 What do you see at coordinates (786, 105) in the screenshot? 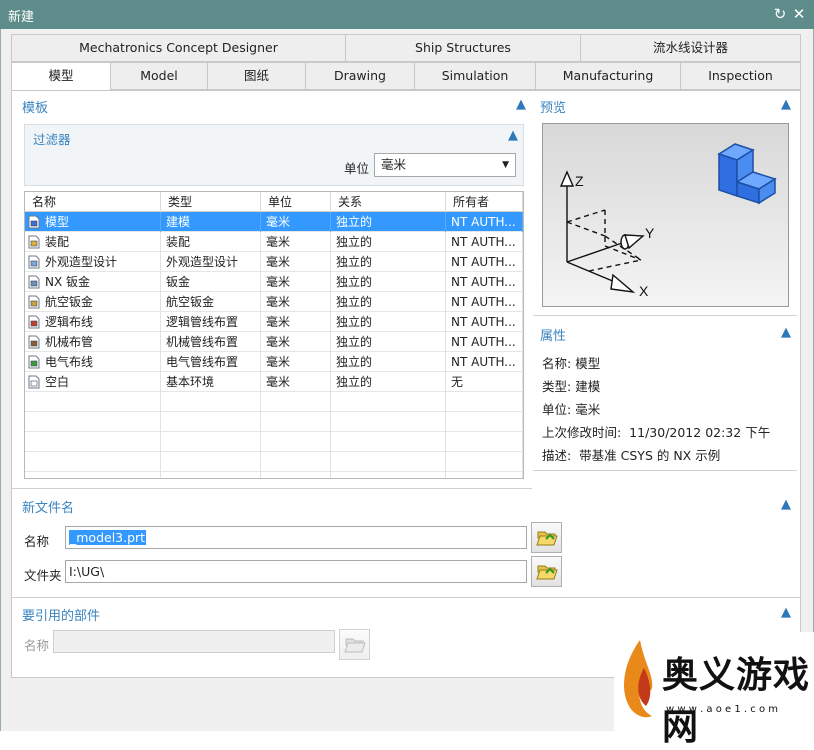
I see `collapse-preview-icon: ▲` at bounding box center [786, 105].